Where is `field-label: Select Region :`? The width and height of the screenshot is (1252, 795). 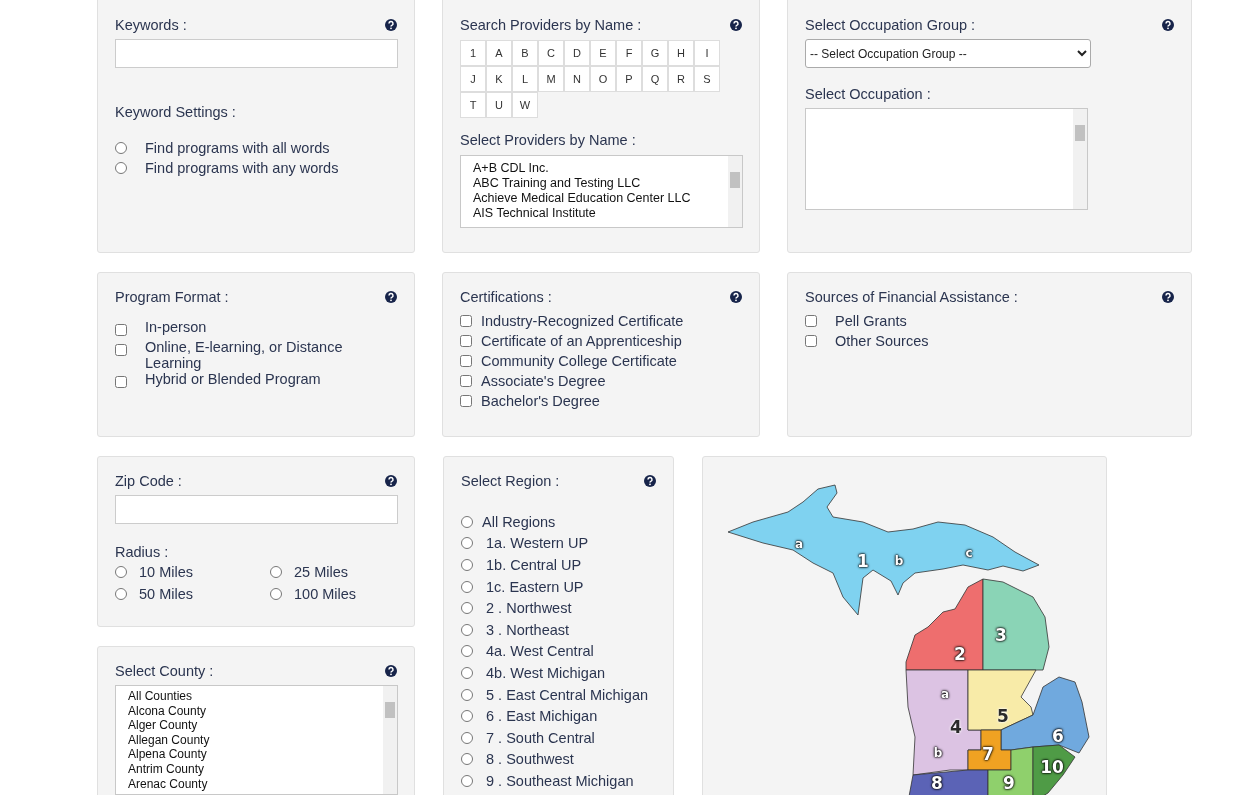
field-label: Select Region : is located at coordinates (510, 481).